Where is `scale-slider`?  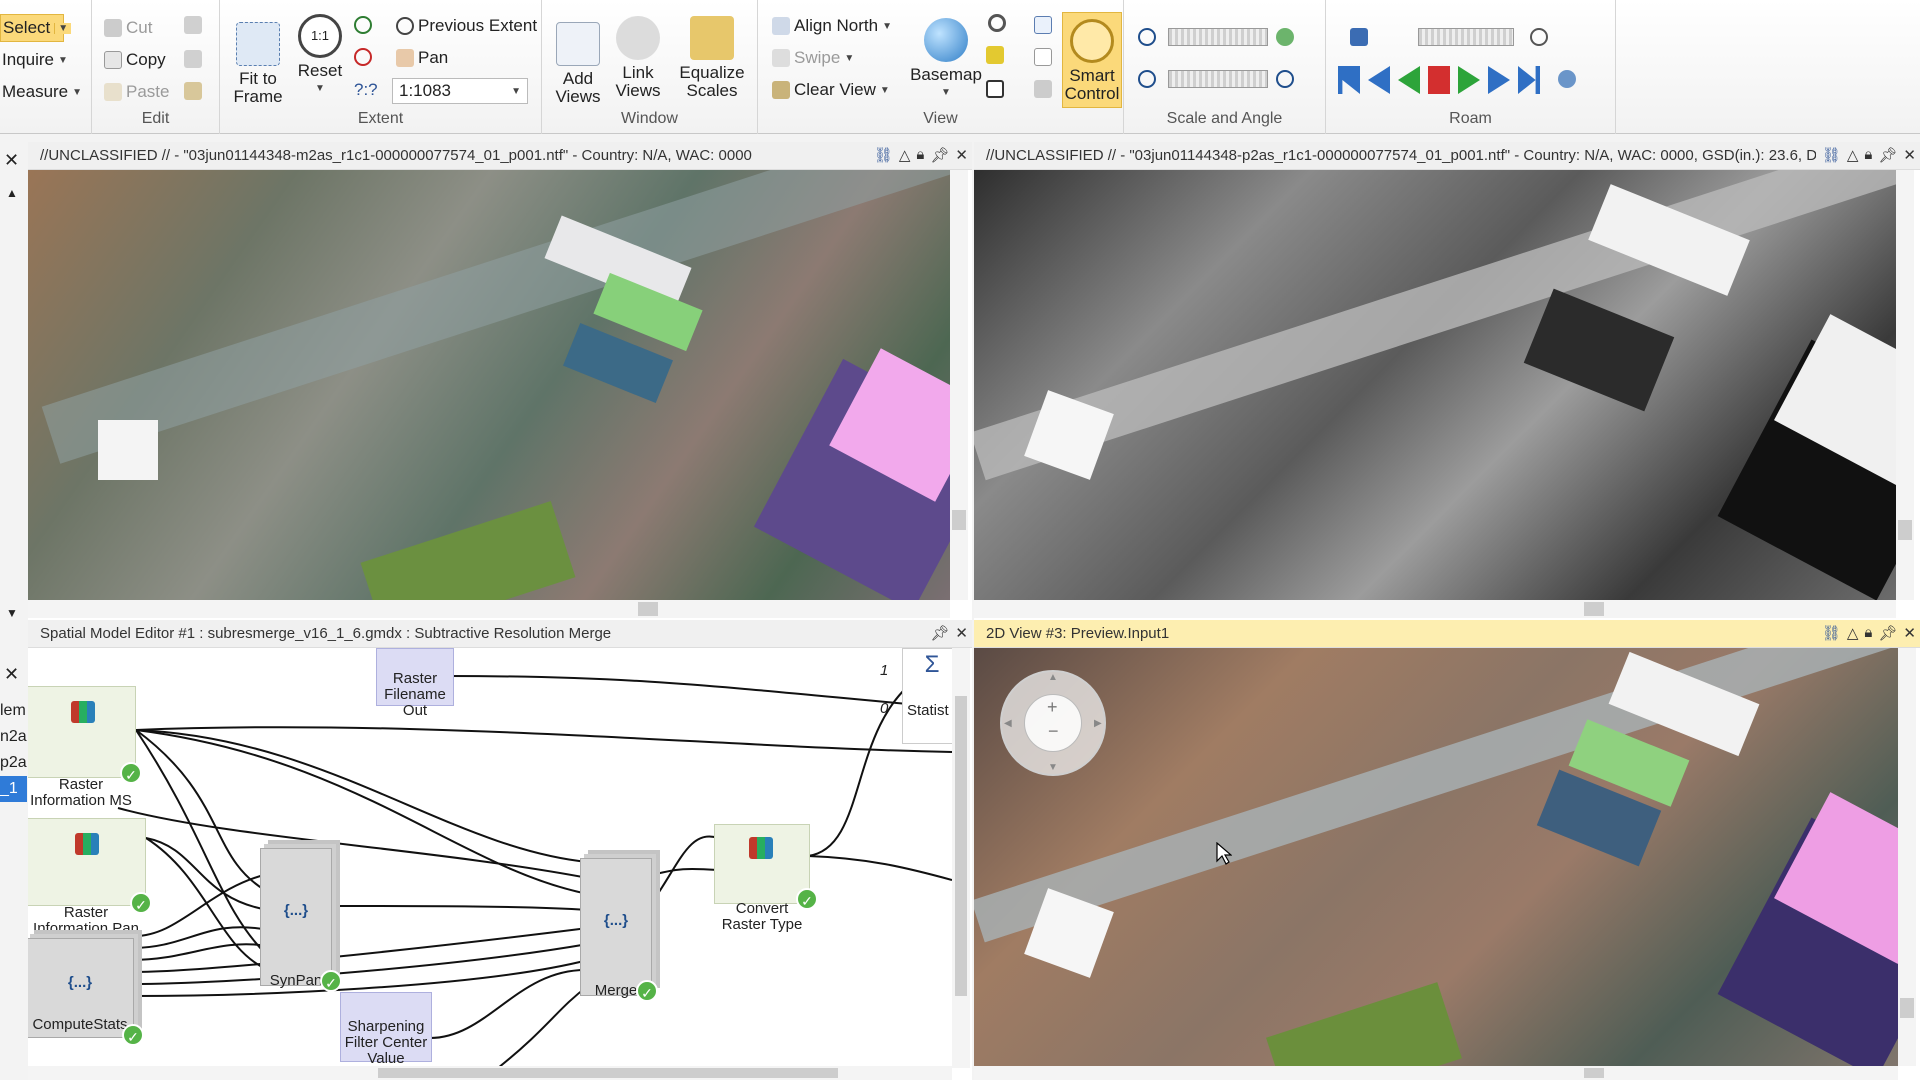
scale-slider is located at coordinates (1218, 37).